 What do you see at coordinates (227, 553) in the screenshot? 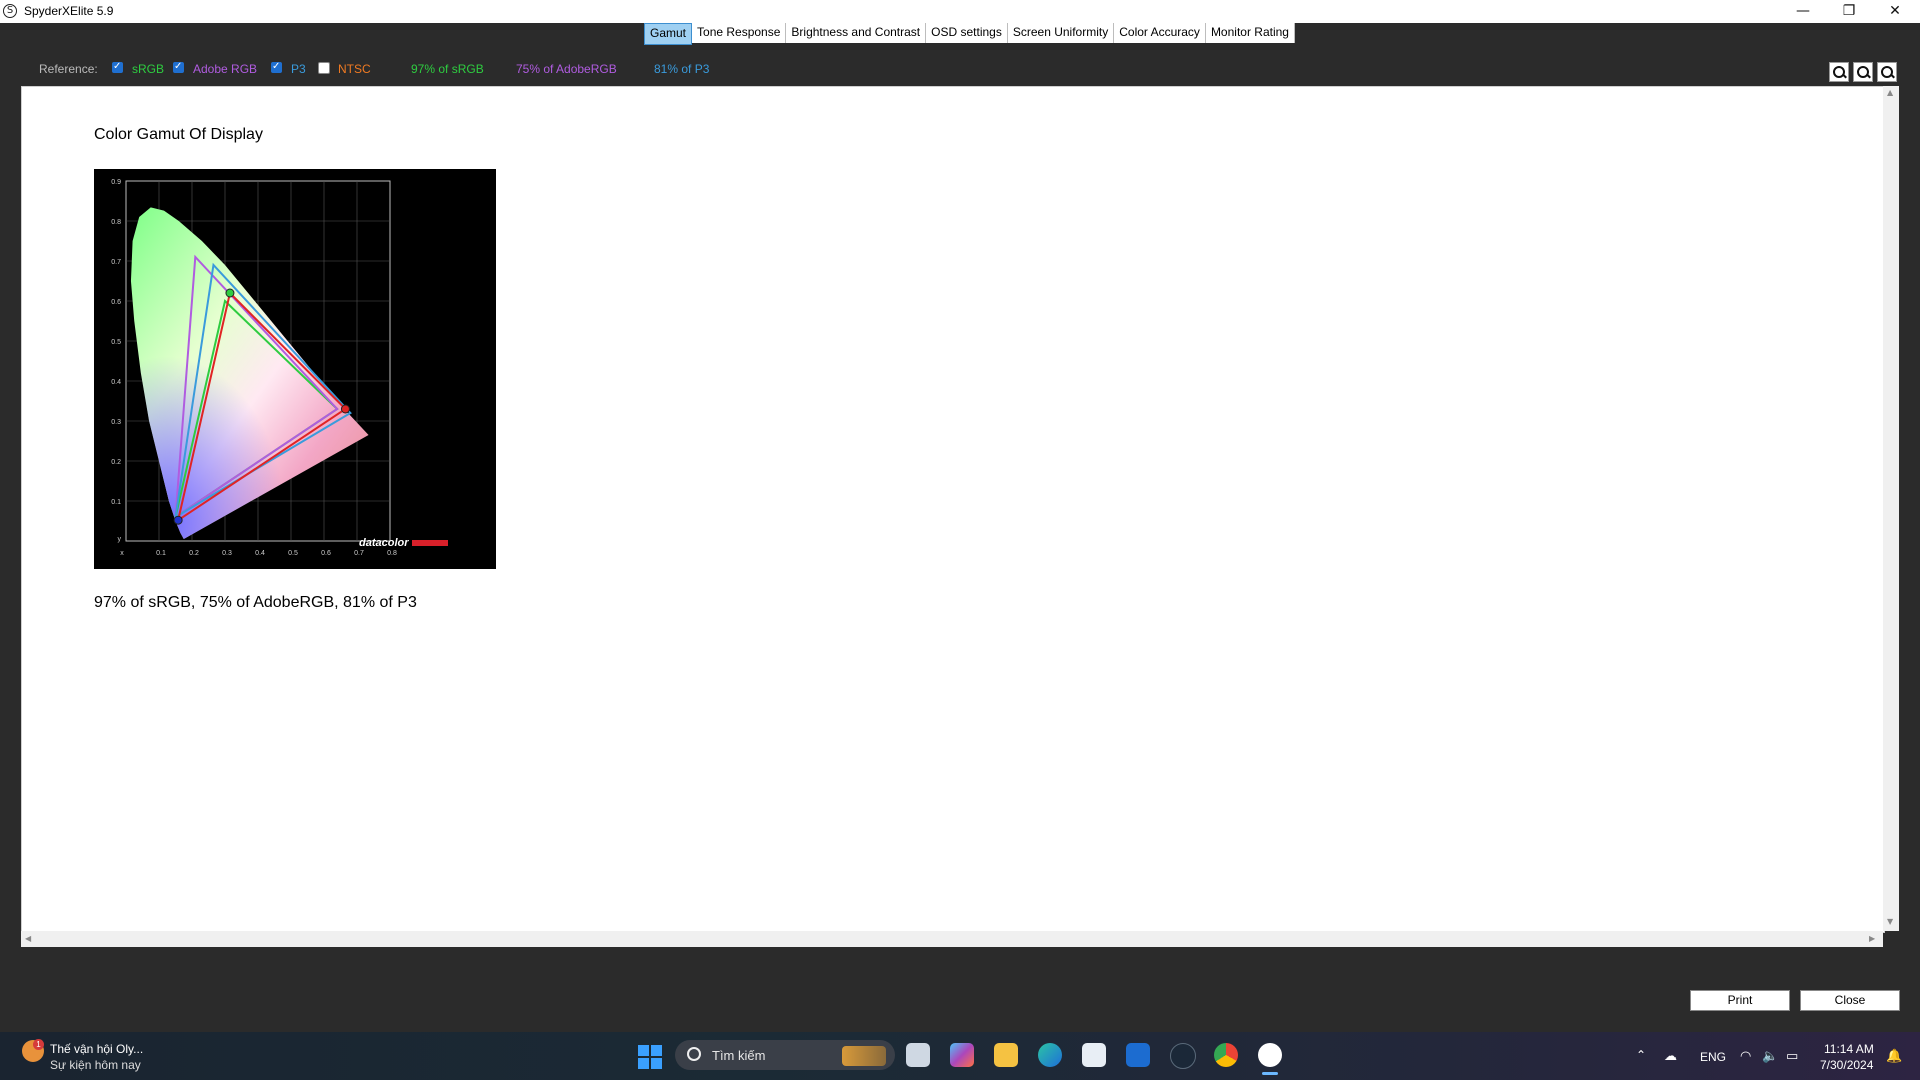
I see `x-tick-label: 0.3` at bounding box center [227, 553].